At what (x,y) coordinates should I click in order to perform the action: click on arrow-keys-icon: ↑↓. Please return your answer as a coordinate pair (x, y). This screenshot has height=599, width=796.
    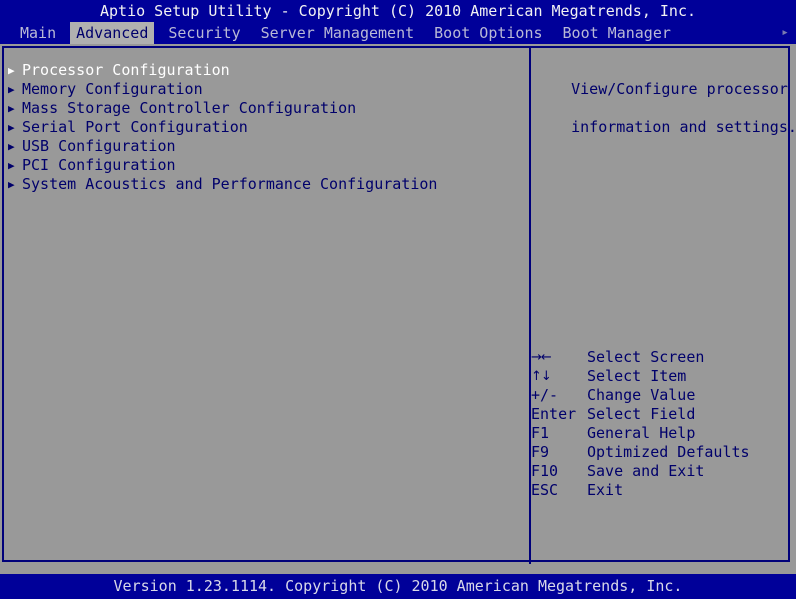
    Looking at the image, I should click on (541, 376).